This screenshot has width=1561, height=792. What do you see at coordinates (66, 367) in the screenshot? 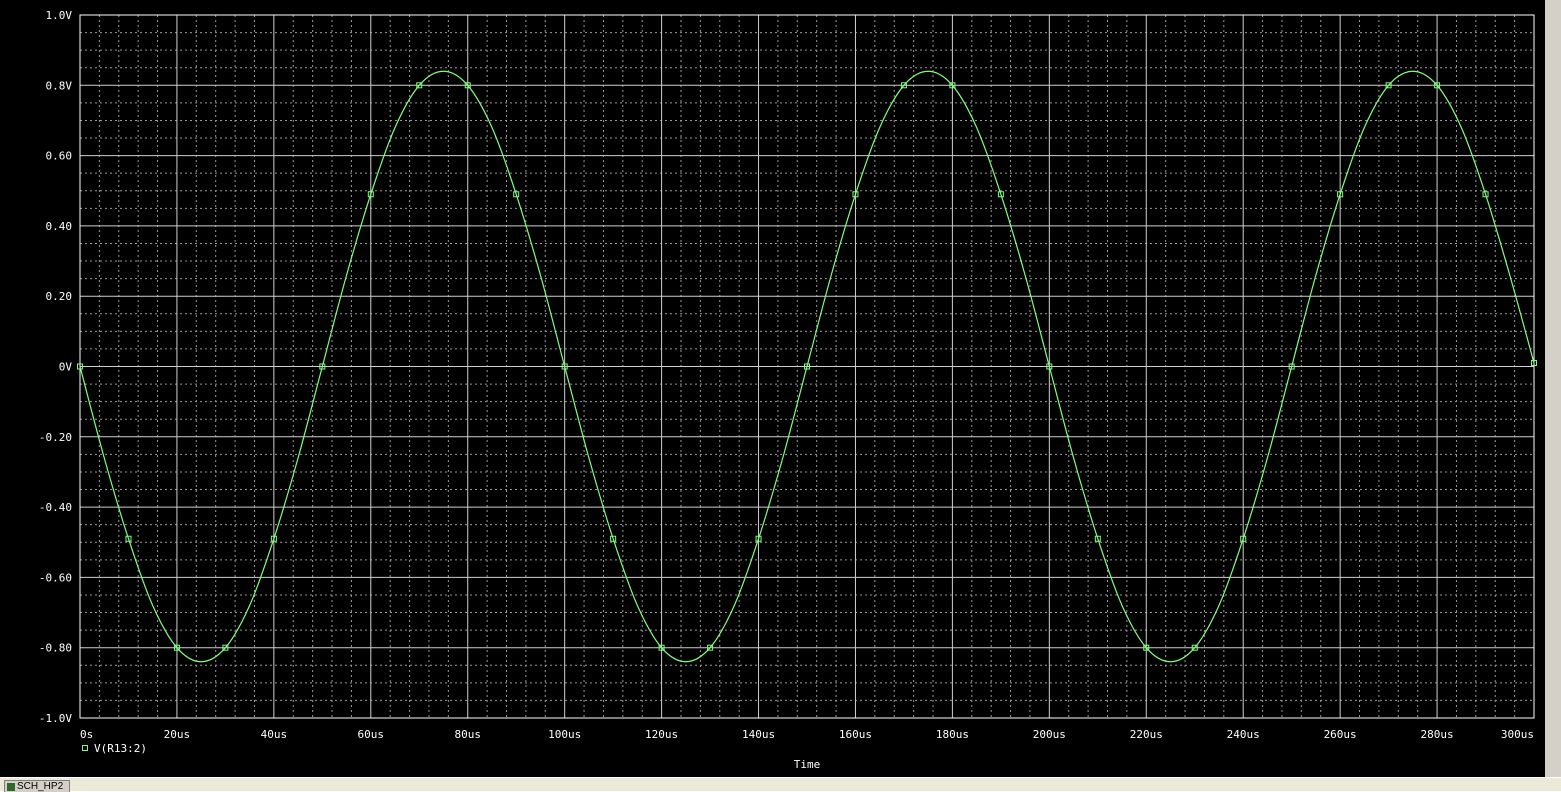
I see `y-tick-label: 0V` at bounding box center [66, 367].